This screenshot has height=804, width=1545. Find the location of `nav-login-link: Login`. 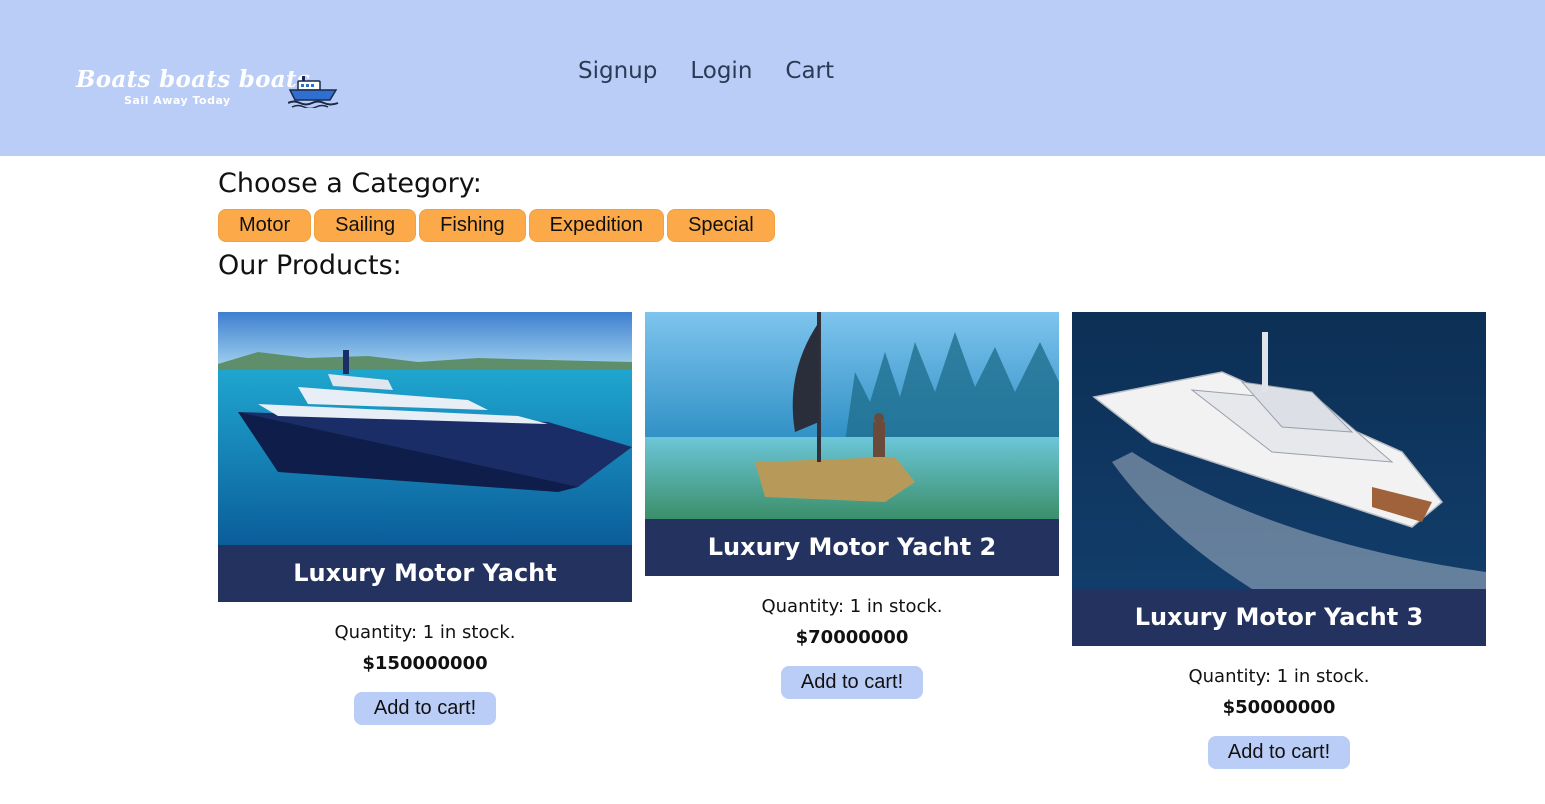

nav-login-link: Login is located at coordinates (721, 71).